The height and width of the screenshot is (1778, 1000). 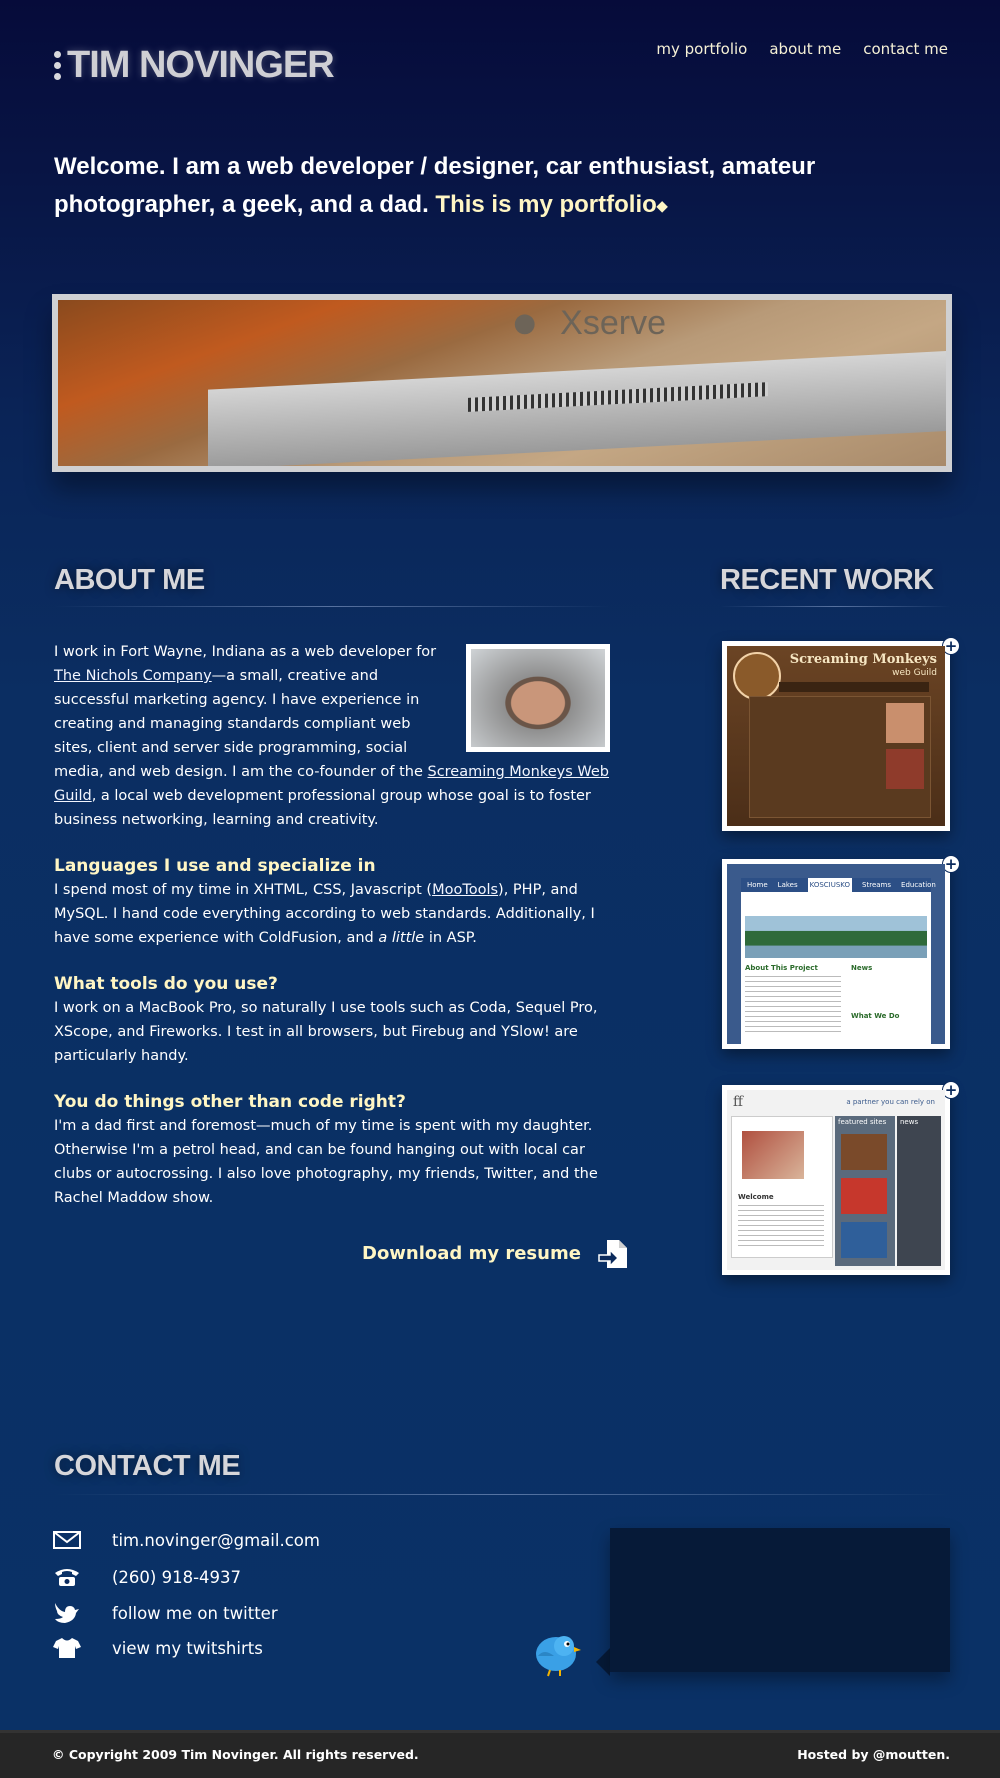 What do you see at coordinates (545, 204) in the screenshot?
I see `portfolio-link: This is my portfolio` at bounding box center [545, 204].